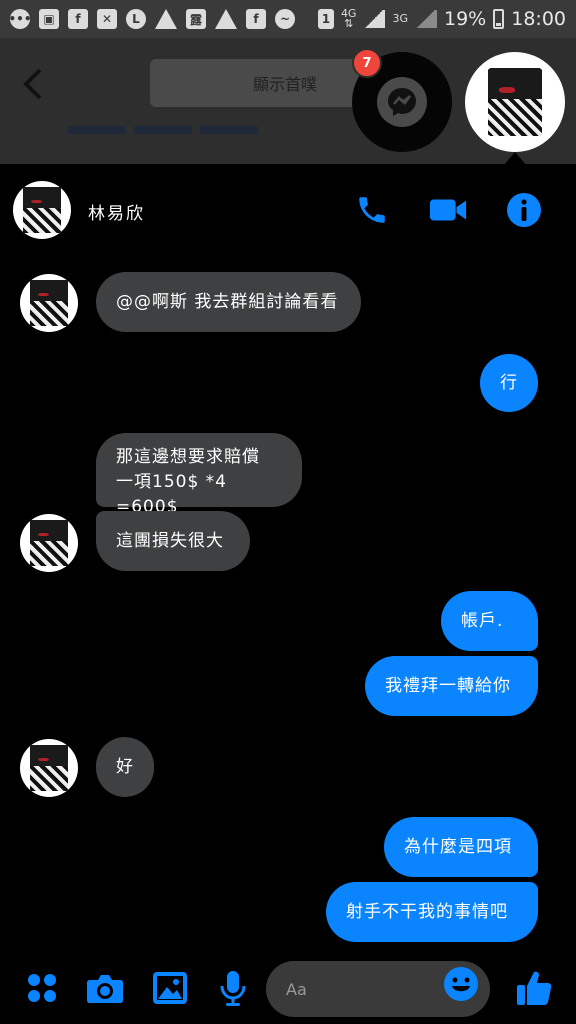 This screenshot has width=576, height=1024. I want to click on message-bubble-outgoing: 為什麼是四項, so click(461, 847).